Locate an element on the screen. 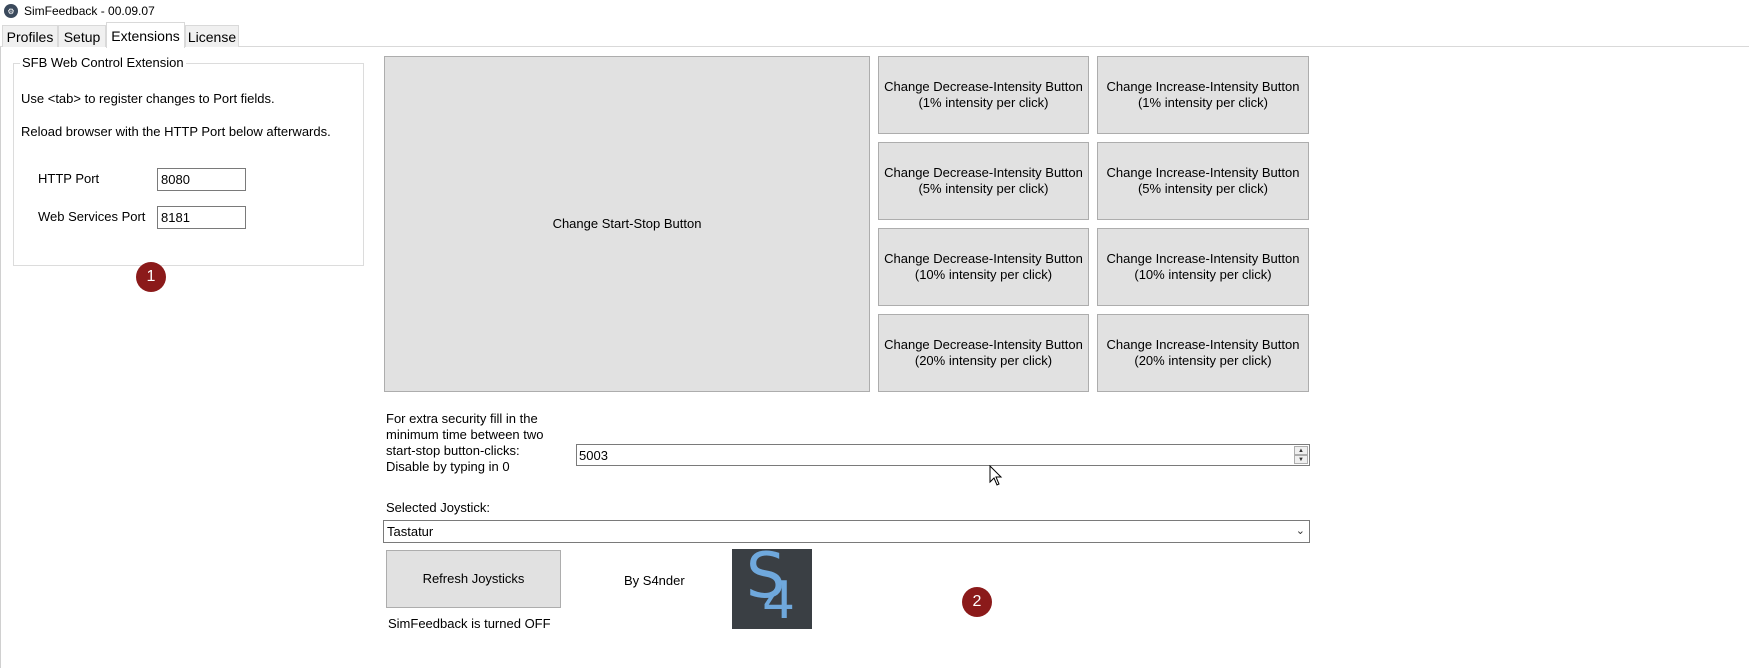  joystick-dropdown: Tastatur ⌄ is located at coordinates (846, 531).